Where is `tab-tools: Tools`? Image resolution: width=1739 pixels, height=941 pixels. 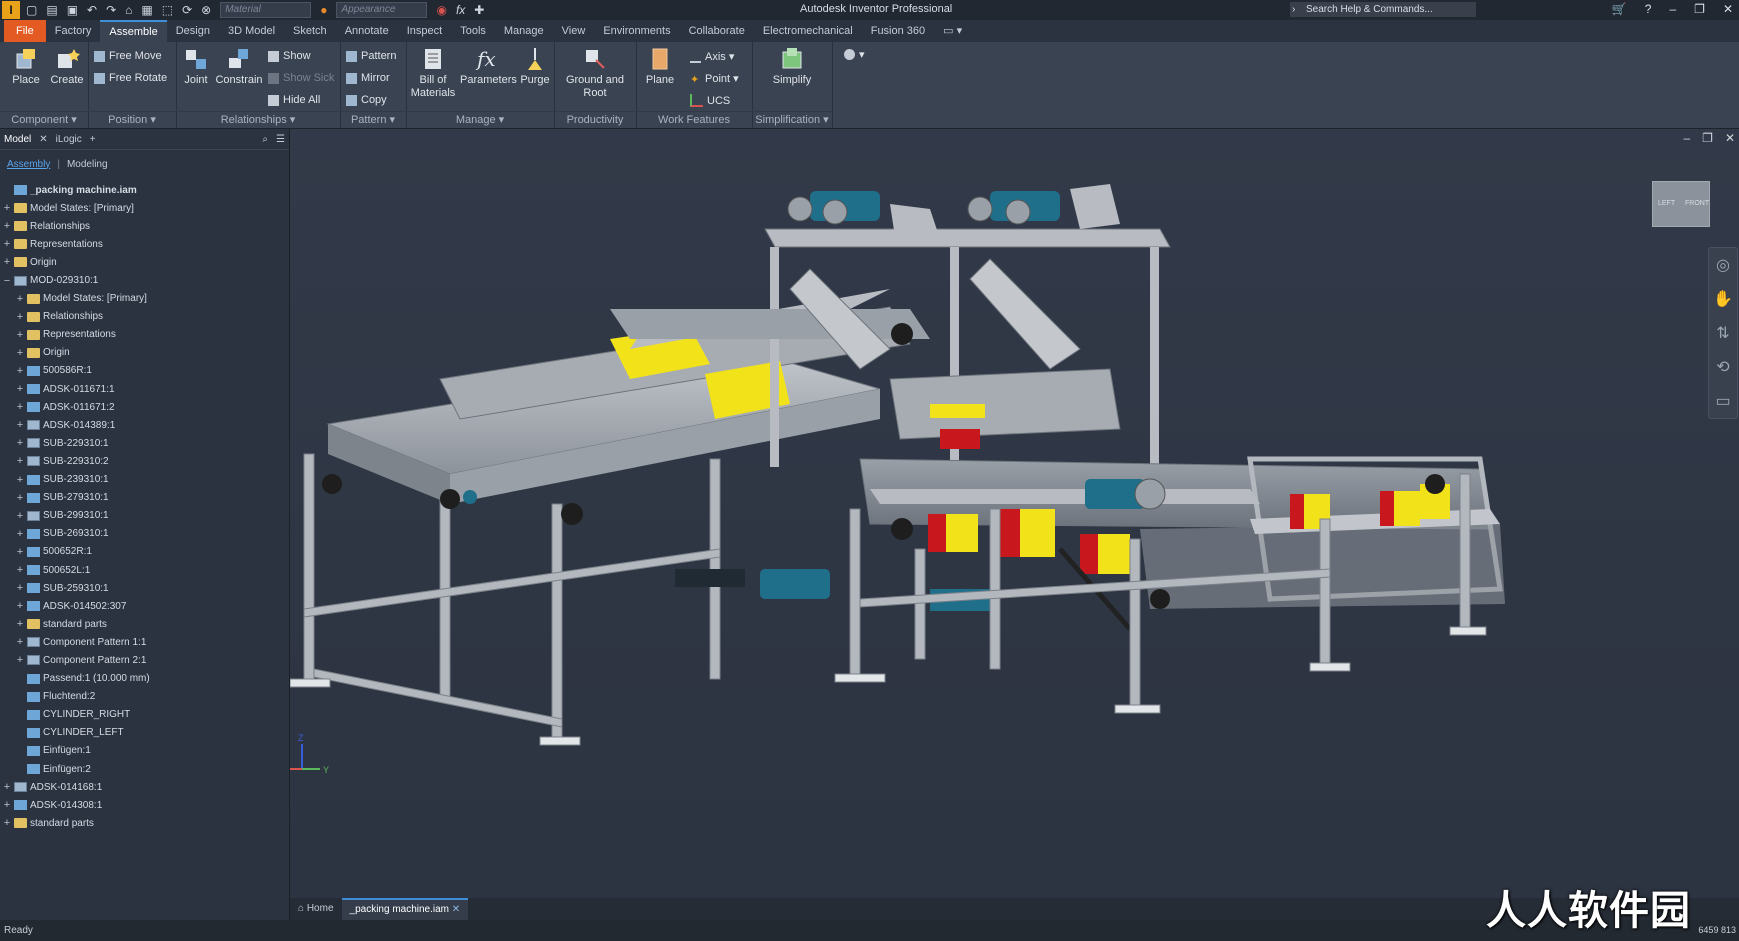
tab-tools: Tools is located at coordinates (473, 31).